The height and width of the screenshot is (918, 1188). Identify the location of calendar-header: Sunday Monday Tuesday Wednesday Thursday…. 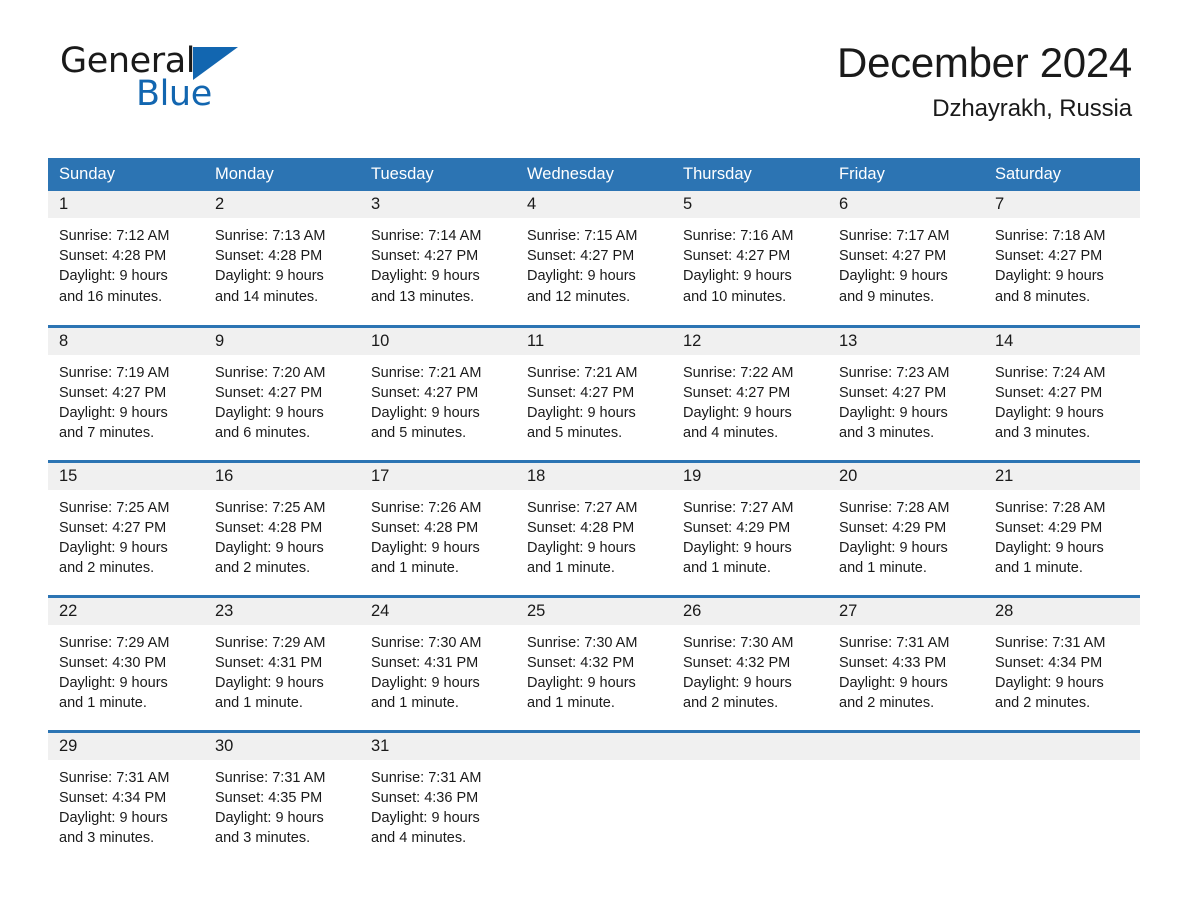
(594, 174).